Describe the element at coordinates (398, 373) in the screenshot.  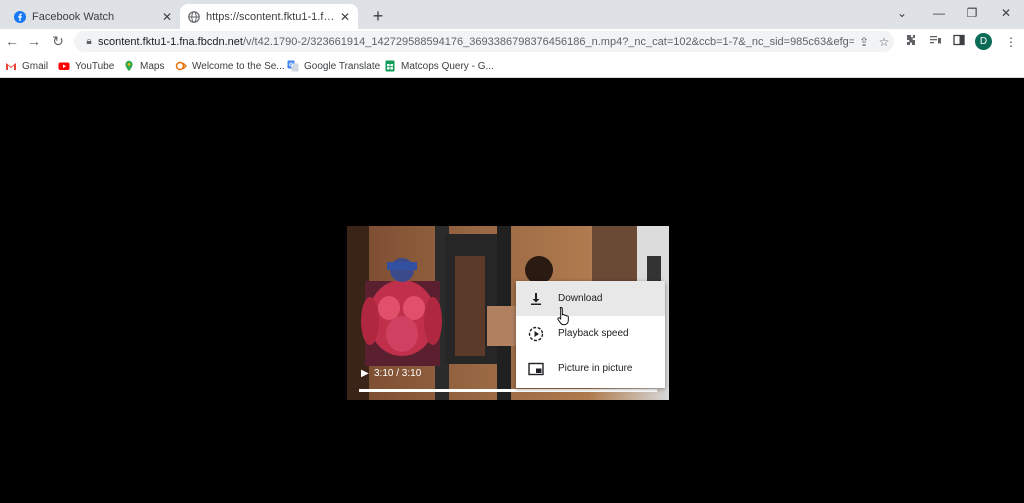
I see `video-time: 3:10 / 3:10` at that location.